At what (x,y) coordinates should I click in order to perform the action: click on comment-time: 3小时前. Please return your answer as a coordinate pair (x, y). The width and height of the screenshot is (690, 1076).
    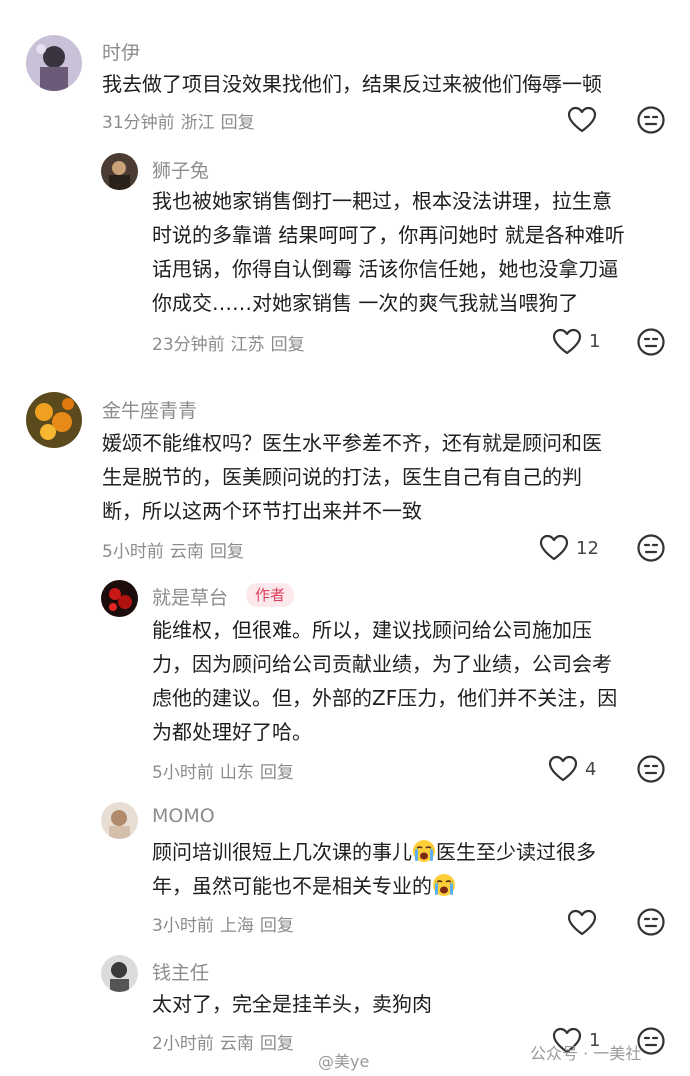
    Looking at the image, I should click on (183, 926).